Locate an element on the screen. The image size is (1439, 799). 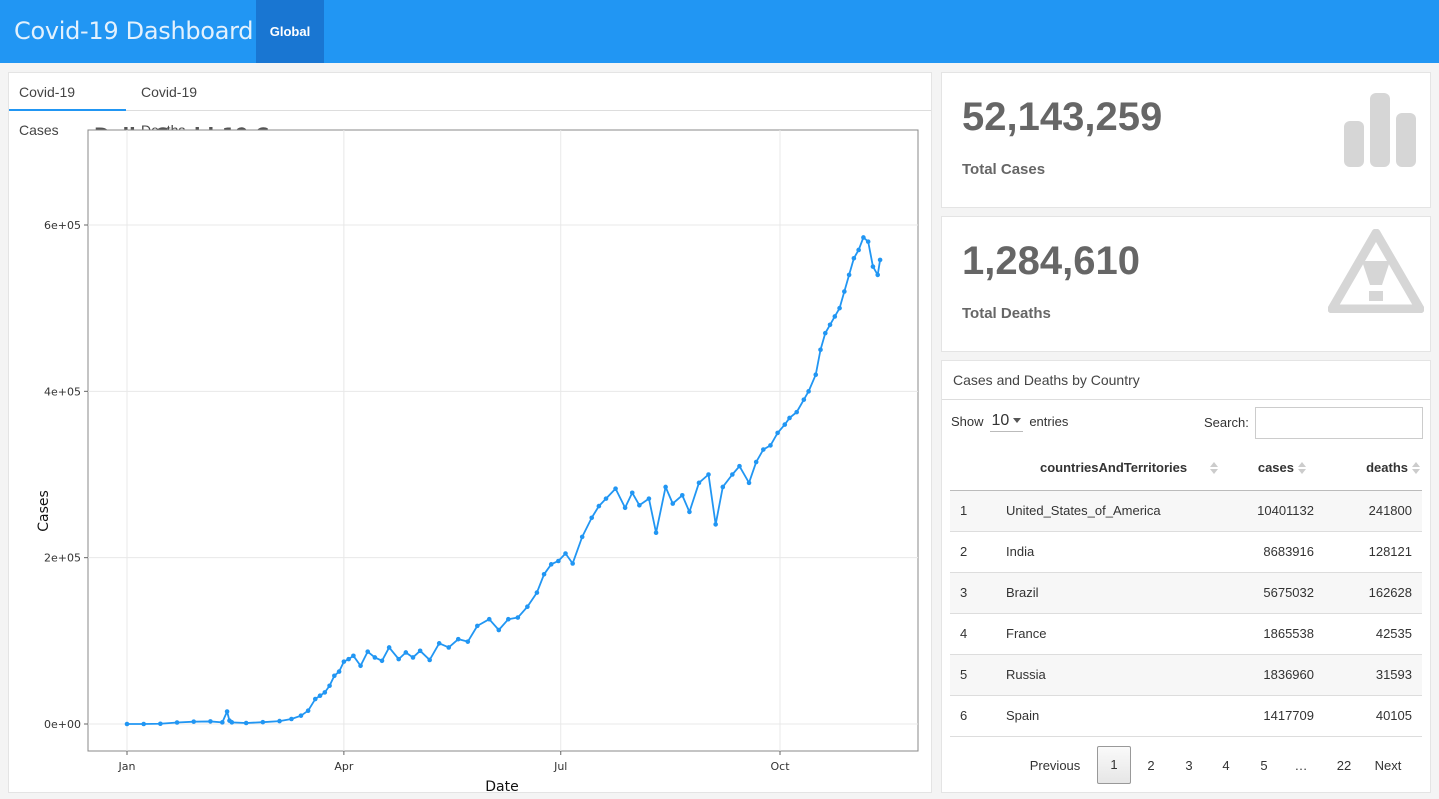
row-index: 4 is located at coordinates (964, 633).